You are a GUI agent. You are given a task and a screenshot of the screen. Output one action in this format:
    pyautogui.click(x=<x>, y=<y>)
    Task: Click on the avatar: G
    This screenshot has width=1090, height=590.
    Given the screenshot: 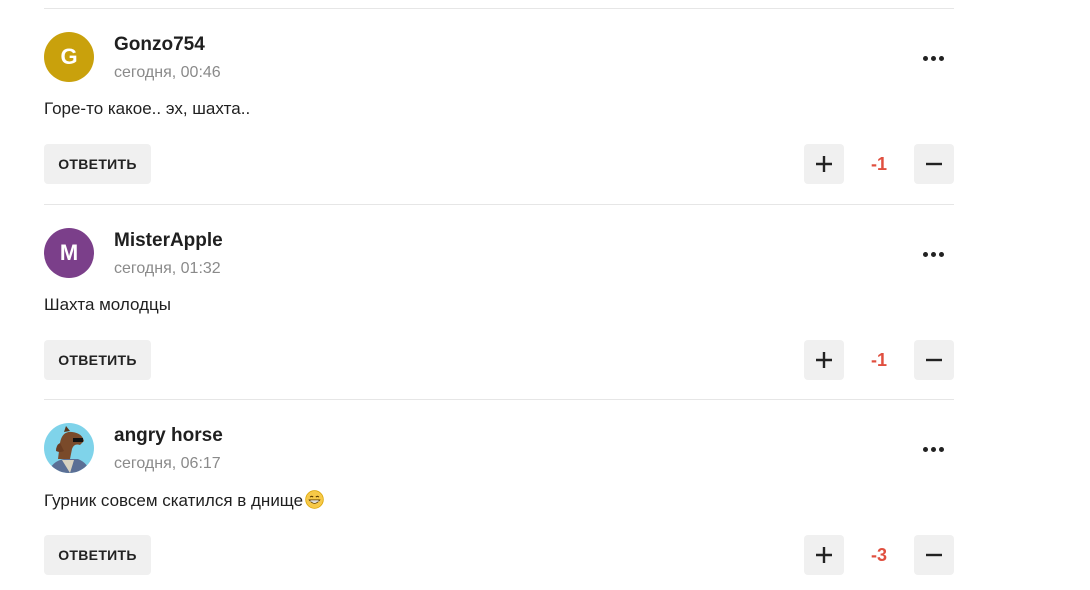 What is the action you would take?
    pyautogui.click(x=69, y=57)
    